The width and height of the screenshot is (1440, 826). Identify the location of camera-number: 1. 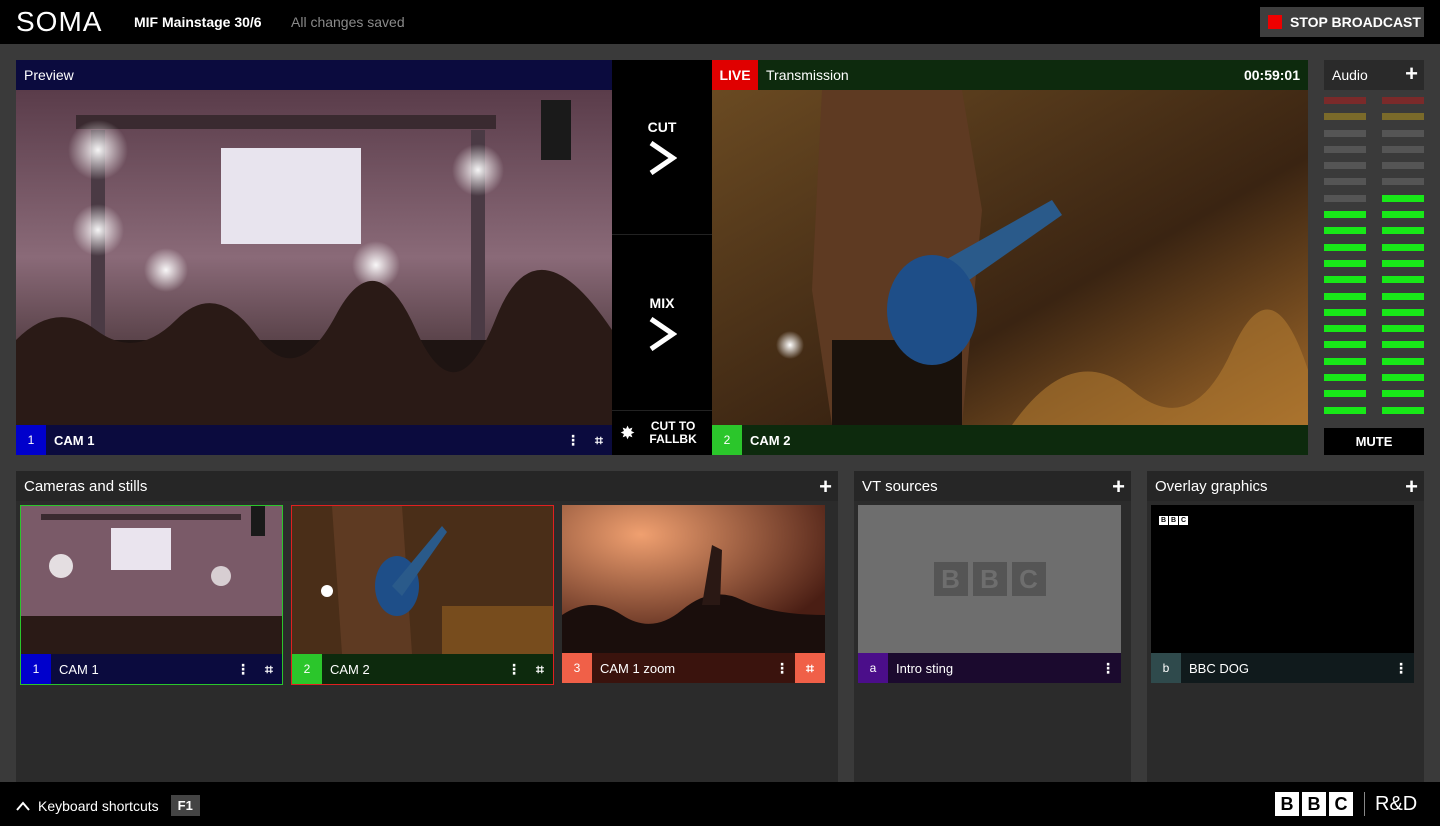
(36, 669).